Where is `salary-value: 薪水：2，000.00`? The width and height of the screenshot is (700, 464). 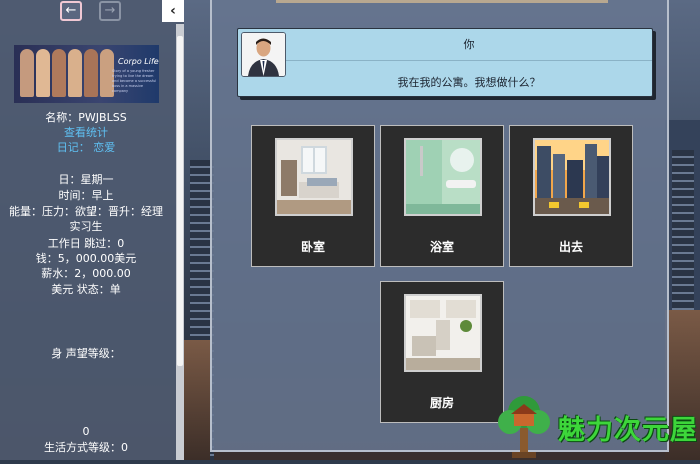 salary-value: 薪水：2，000.00 is located at coordinates (86, 273).